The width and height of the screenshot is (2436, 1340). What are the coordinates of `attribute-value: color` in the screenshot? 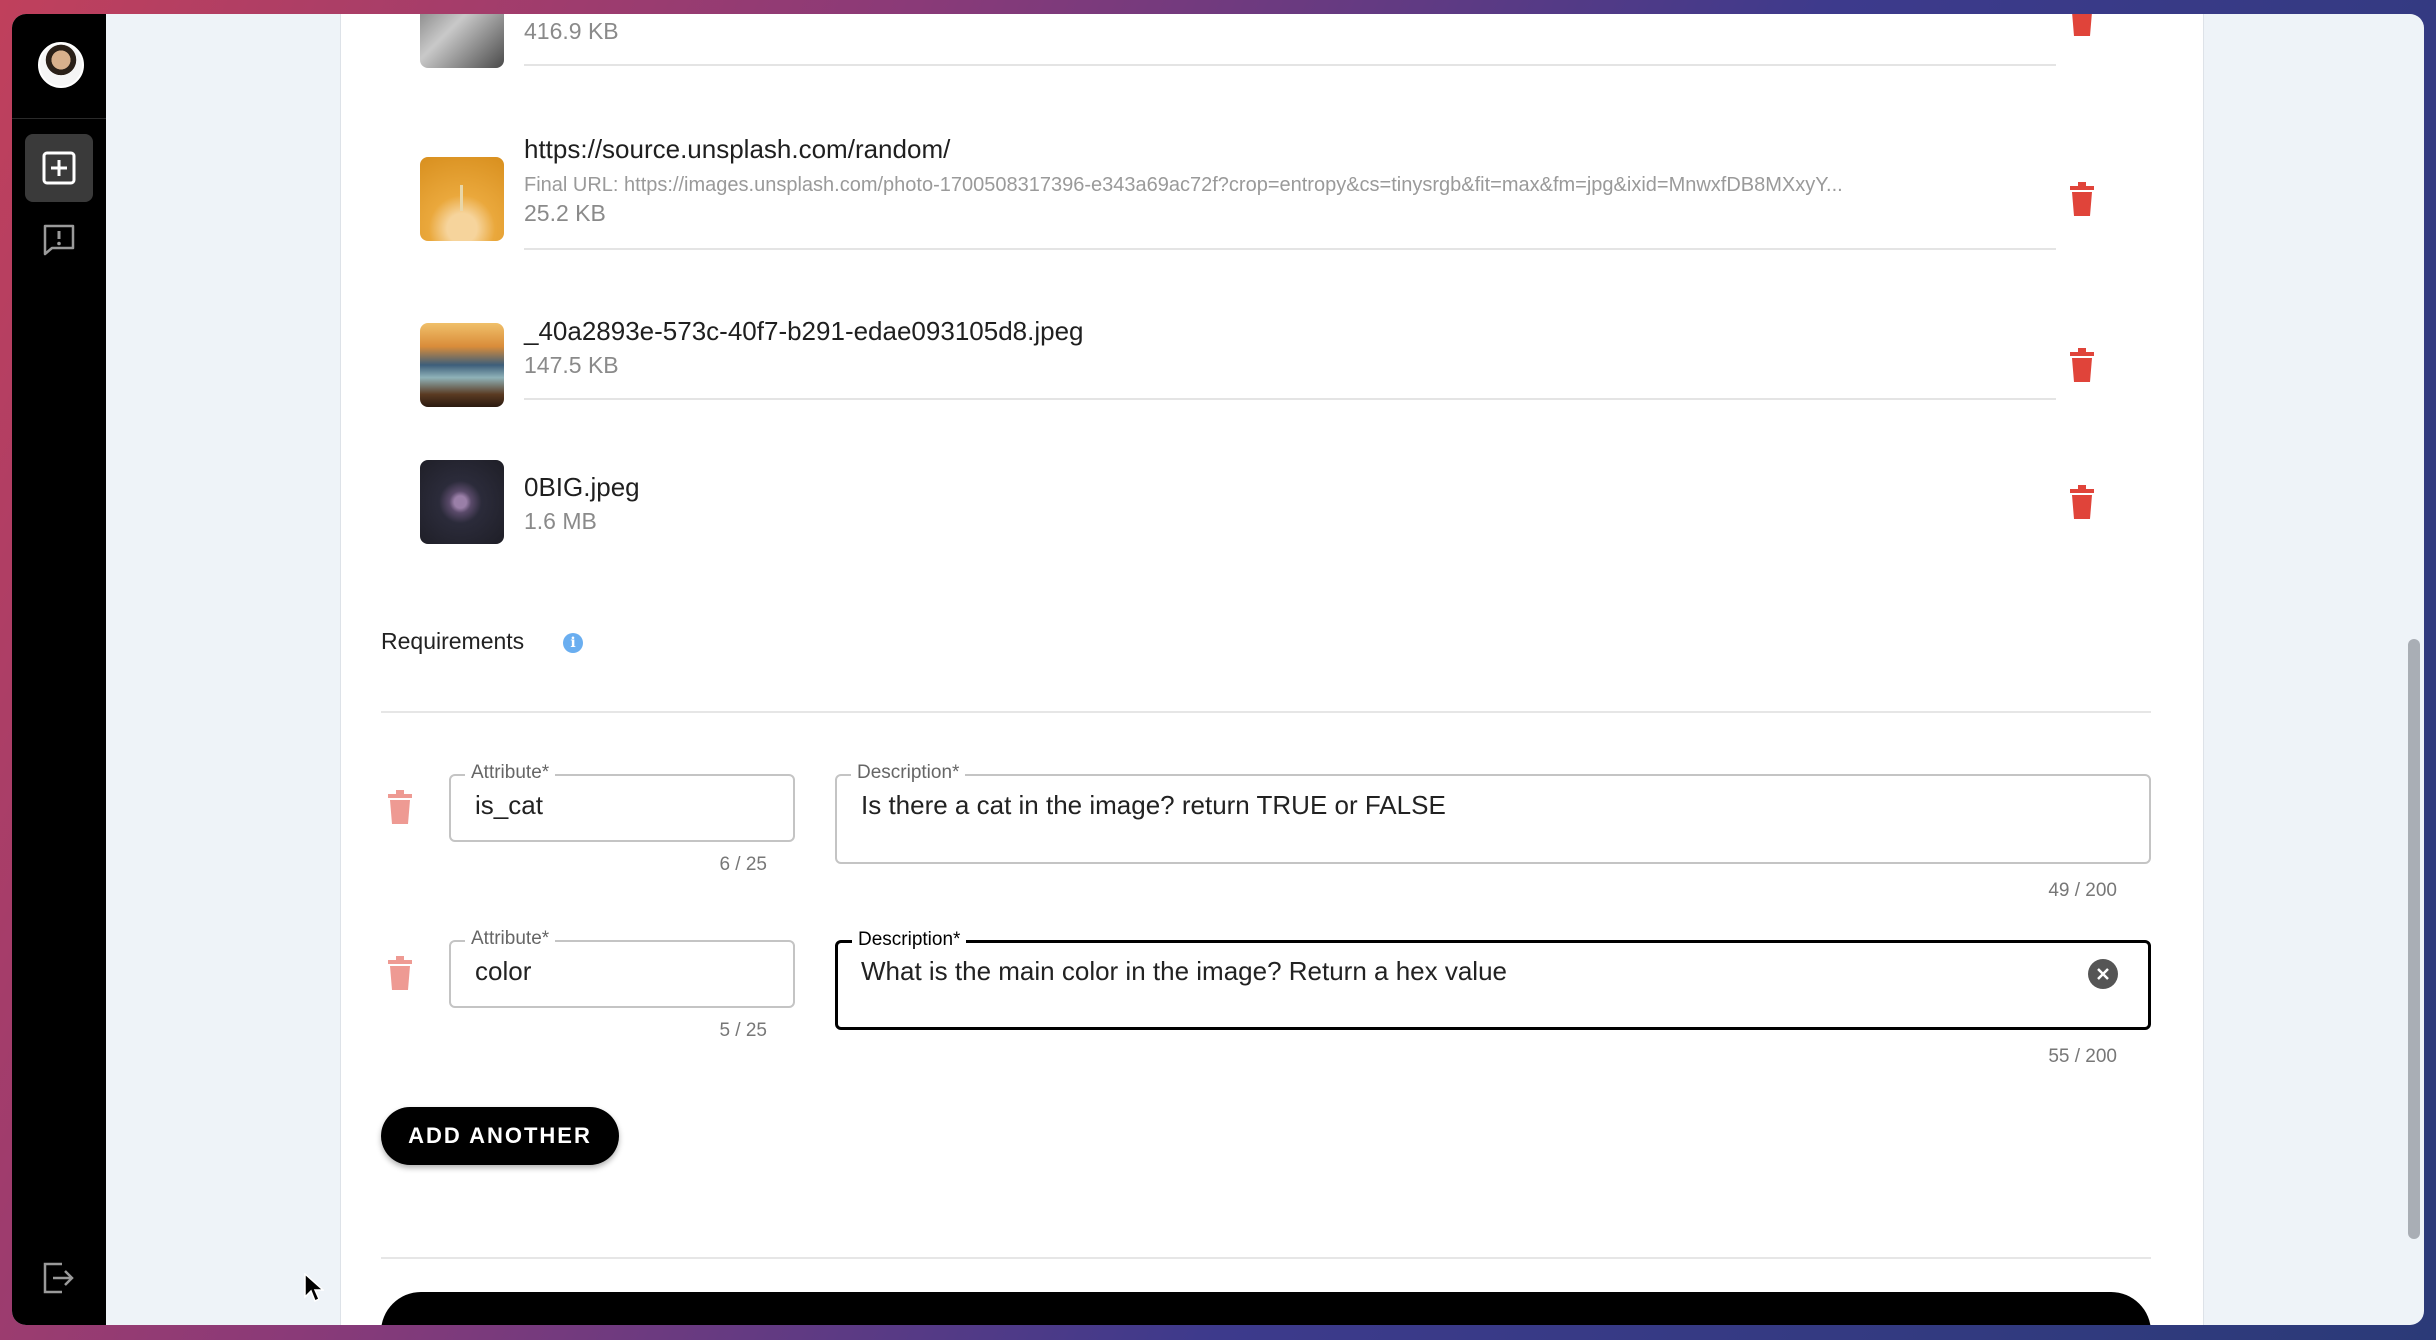 It's located at (503, 971).